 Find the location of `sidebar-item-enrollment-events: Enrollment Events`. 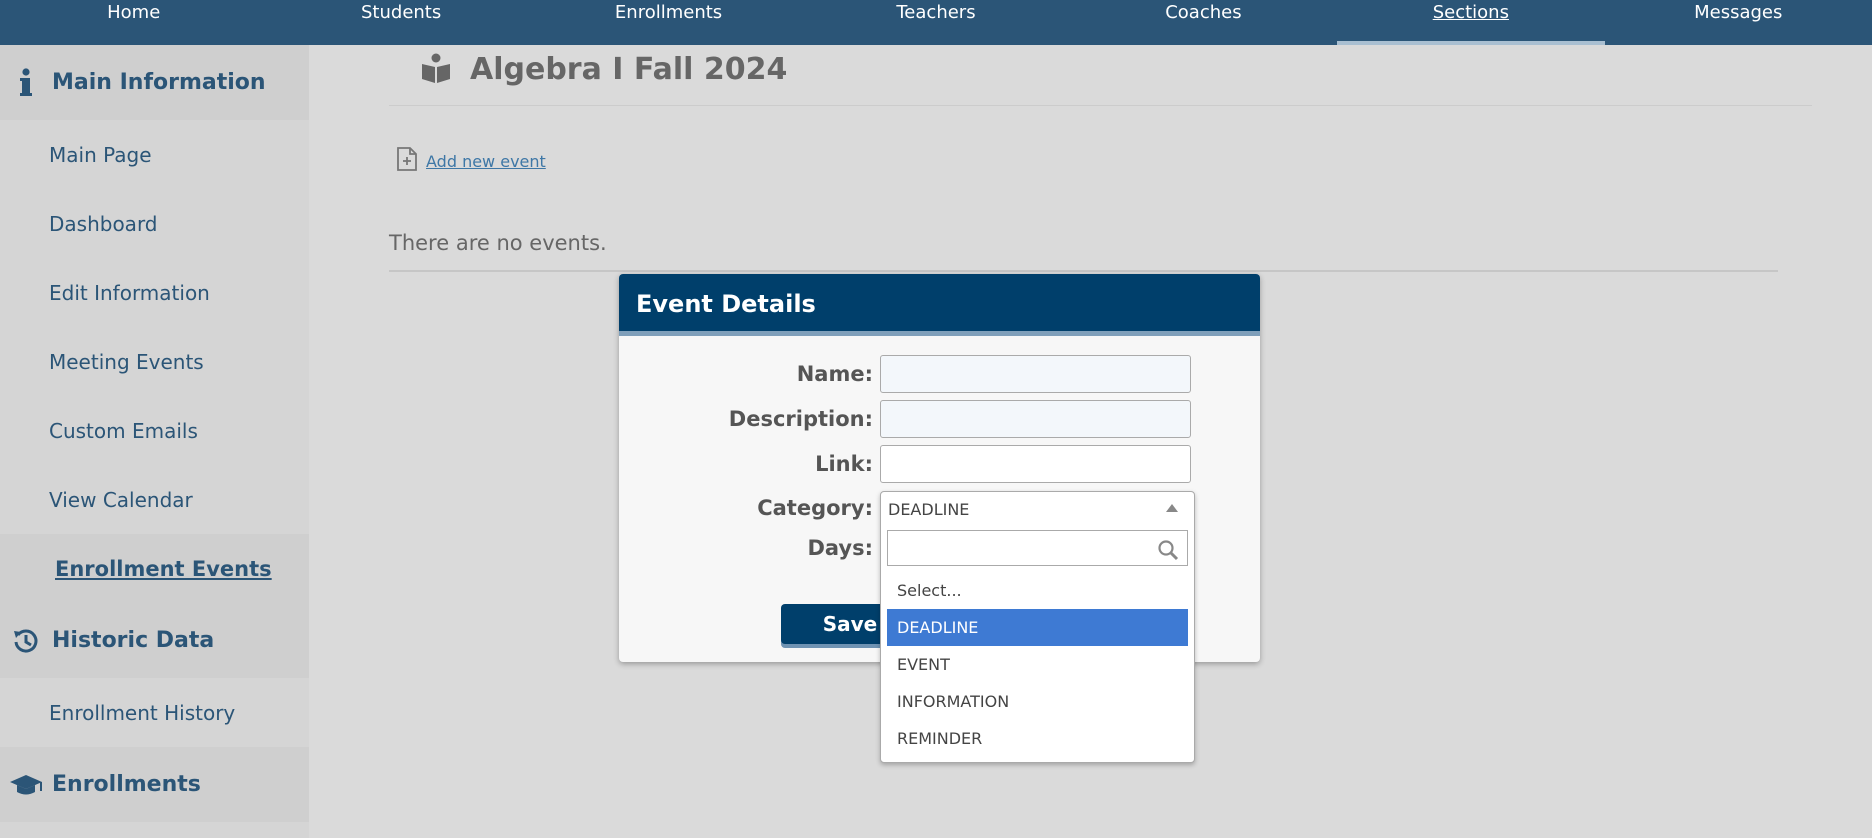

sidebar-item-enrollment-events: Enrollment Events is located at coordinates (154, 568).